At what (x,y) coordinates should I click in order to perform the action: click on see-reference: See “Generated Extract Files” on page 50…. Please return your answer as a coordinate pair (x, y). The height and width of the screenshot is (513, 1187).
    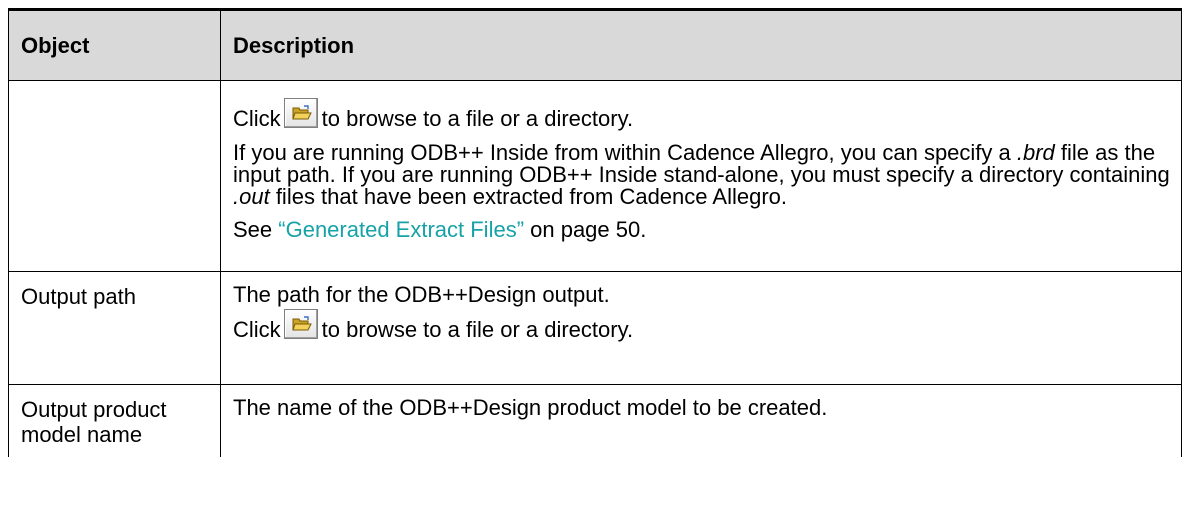
    Looking at the image, I should click on (702, 230).